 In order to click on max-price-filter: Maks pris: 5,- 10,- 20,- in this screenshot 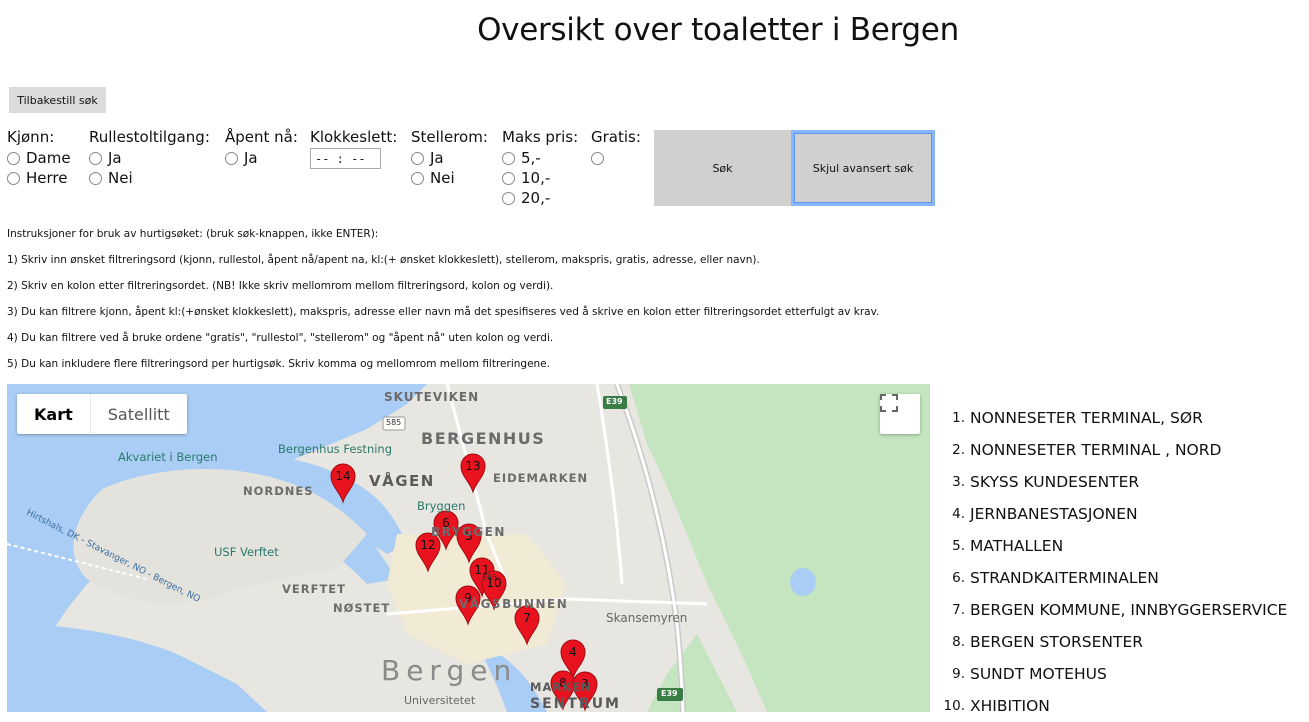, I will do `click(540, 168)`.